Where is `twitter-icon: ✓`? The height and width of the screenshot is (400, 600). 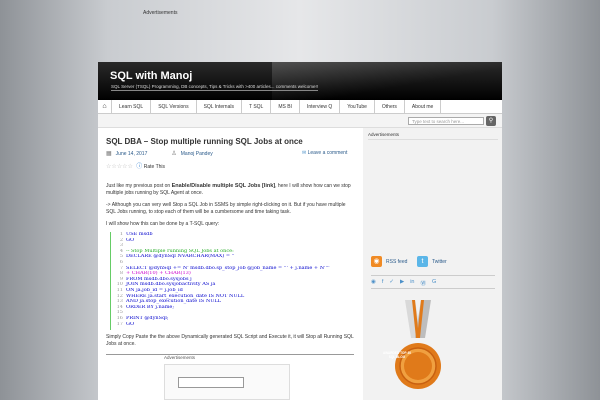 twitter-icon: ✓ is located at coordinates (391, 283).